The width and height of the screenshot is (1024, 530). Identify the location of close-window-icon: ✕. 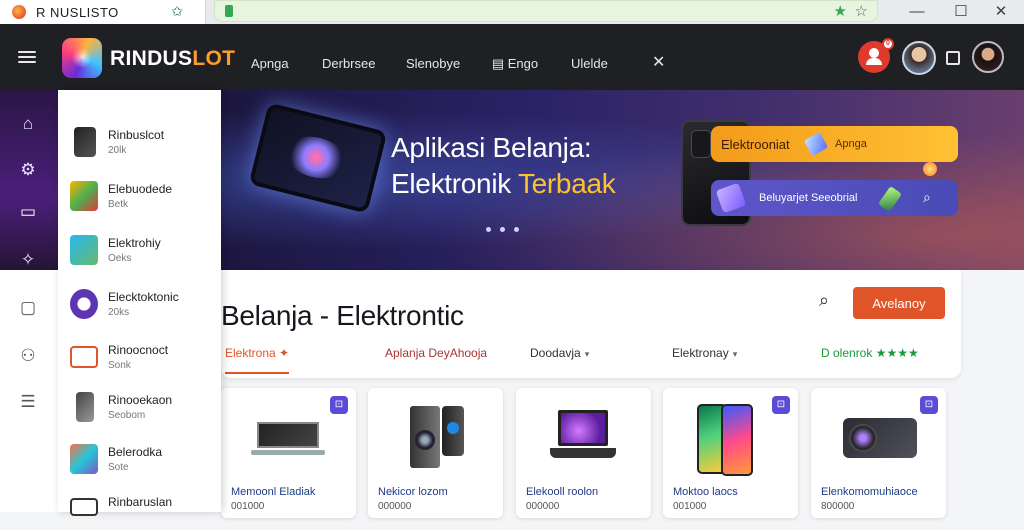
(1001, 11).